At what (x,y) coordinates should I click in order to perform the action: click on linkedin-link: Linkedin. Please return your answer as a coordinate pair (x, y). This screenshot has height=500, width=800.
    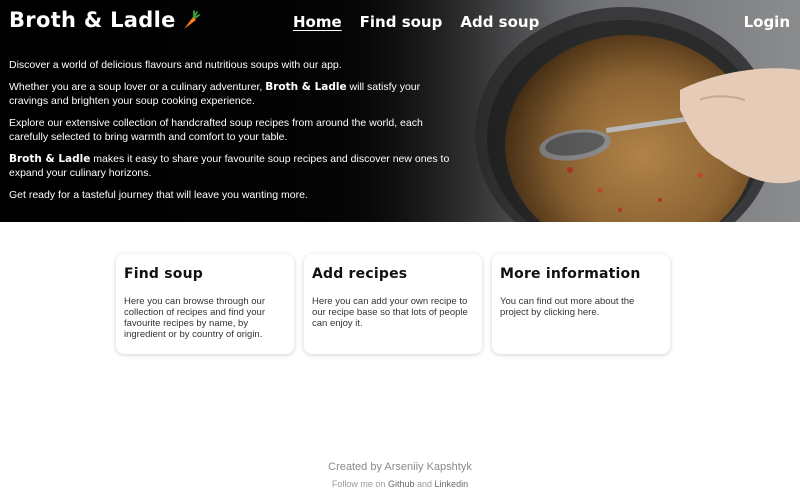
    Looking at the image, I should click on (452, 484).